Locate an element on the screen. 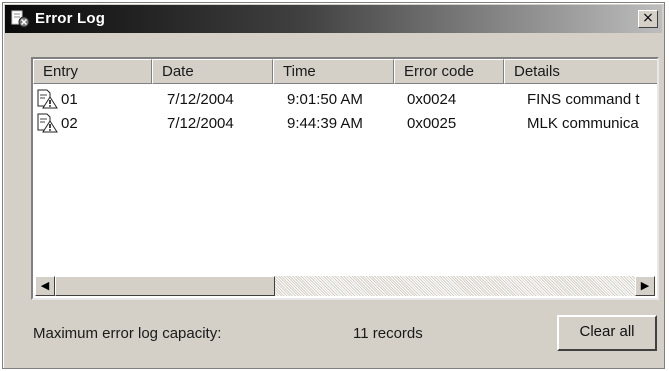 This screenshot has height=371, width=669. column-header-entry: Entry is located at coordinates (92, 71).